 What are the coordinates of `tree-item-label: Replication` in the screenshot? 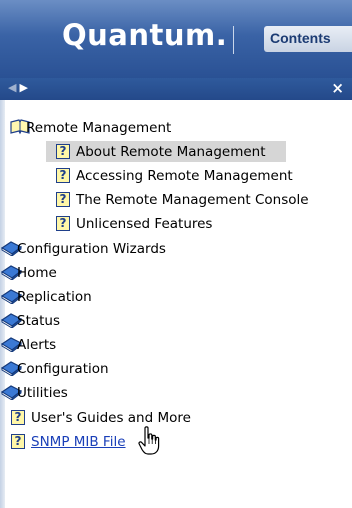 It's located at (54, 297).